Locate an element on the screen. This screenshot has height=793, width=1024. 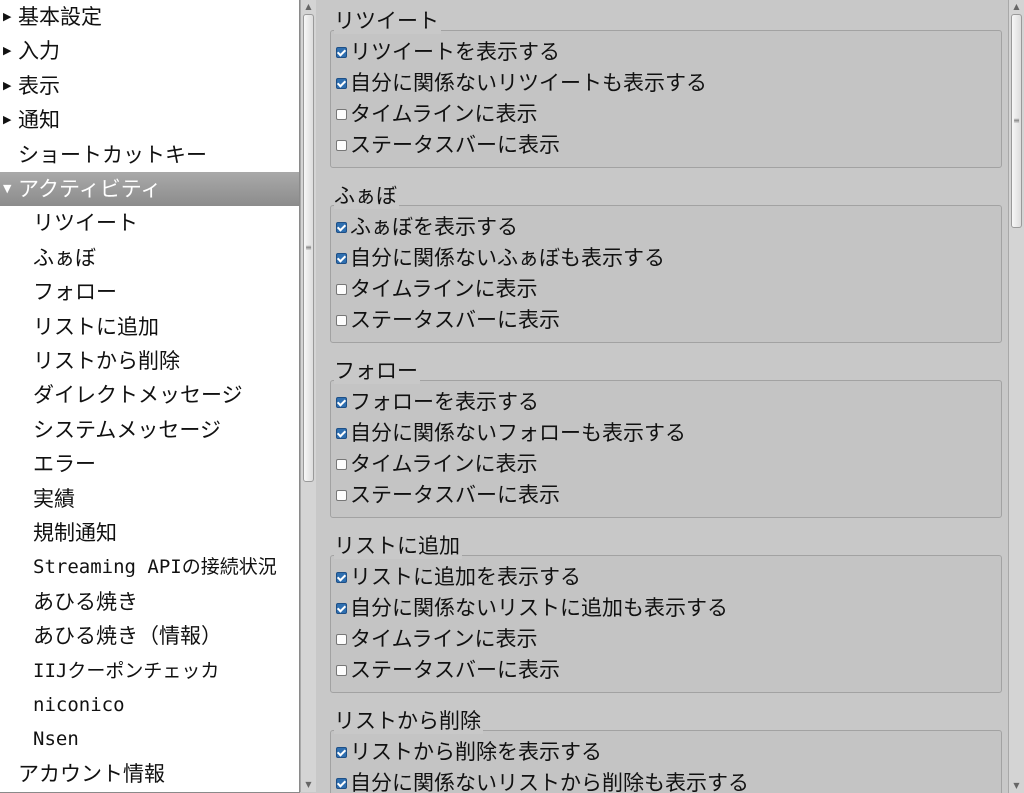
tree-item: ▶ 表示 is located at coordinates (149, 86).